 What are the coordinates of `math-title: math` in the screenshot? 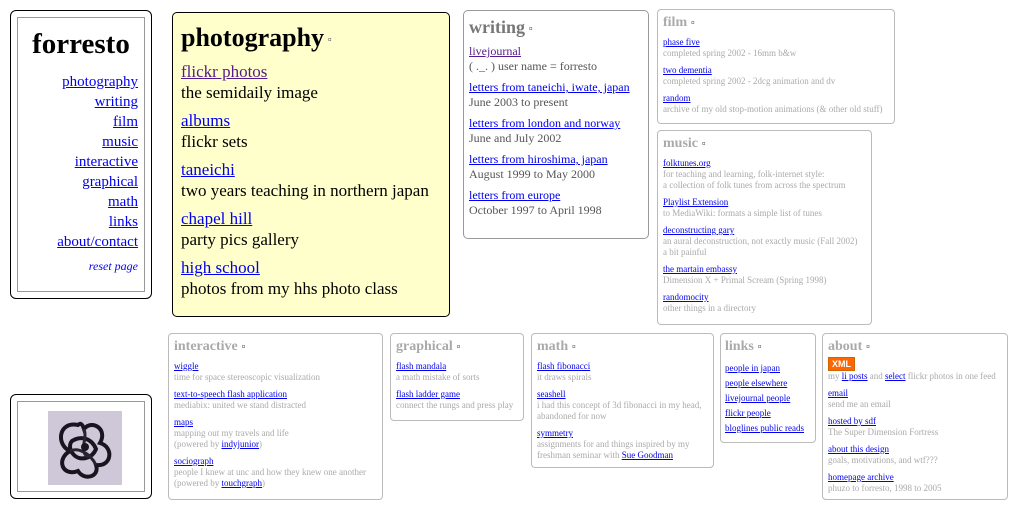 It's located at (553, 346).